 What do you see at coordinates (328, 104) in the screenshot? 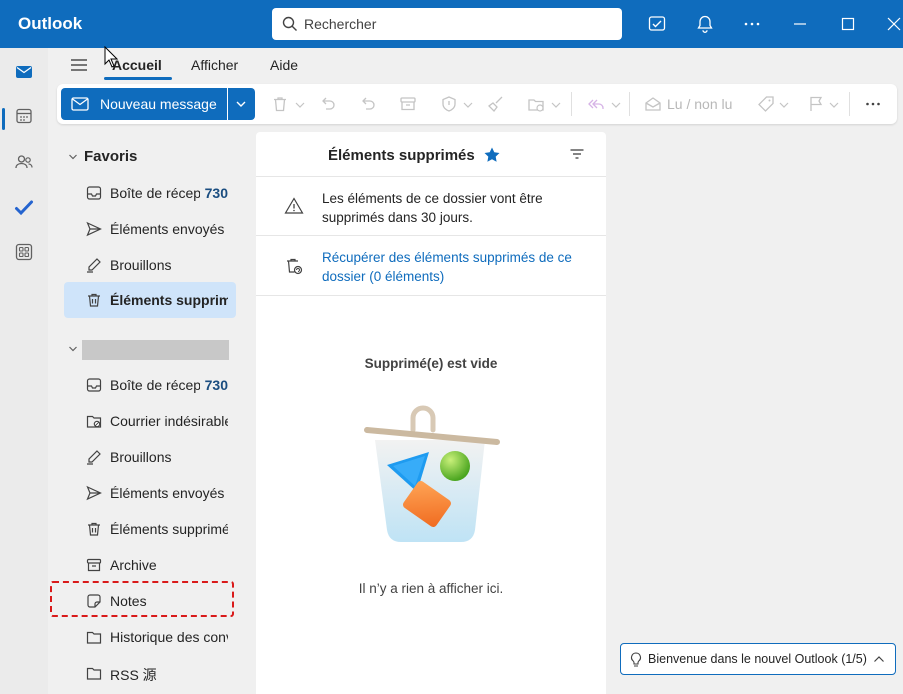
I see `undo-icon` at bounding box center [328, 104].